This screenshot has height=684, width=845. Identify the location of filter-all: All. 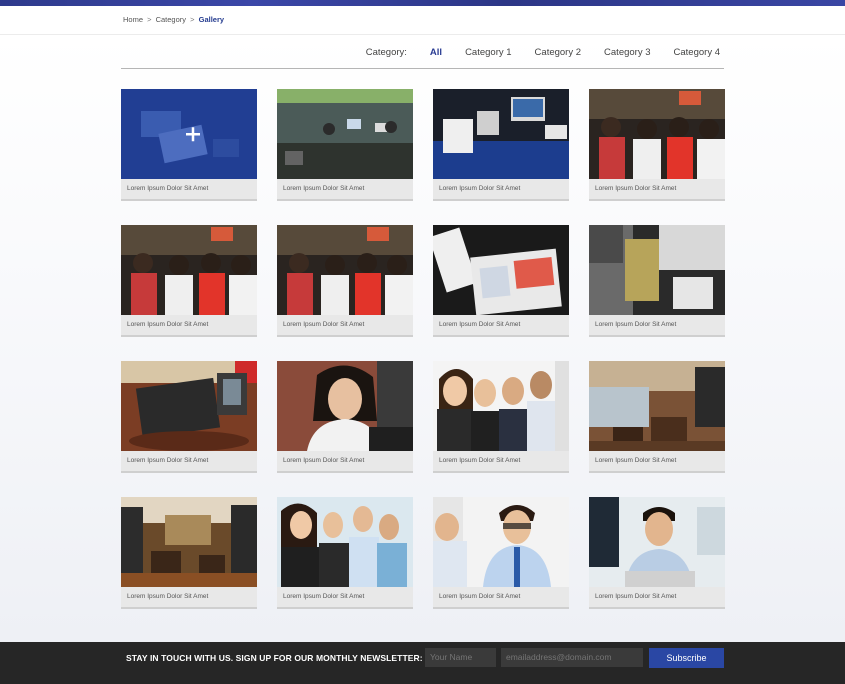
(436, 52).